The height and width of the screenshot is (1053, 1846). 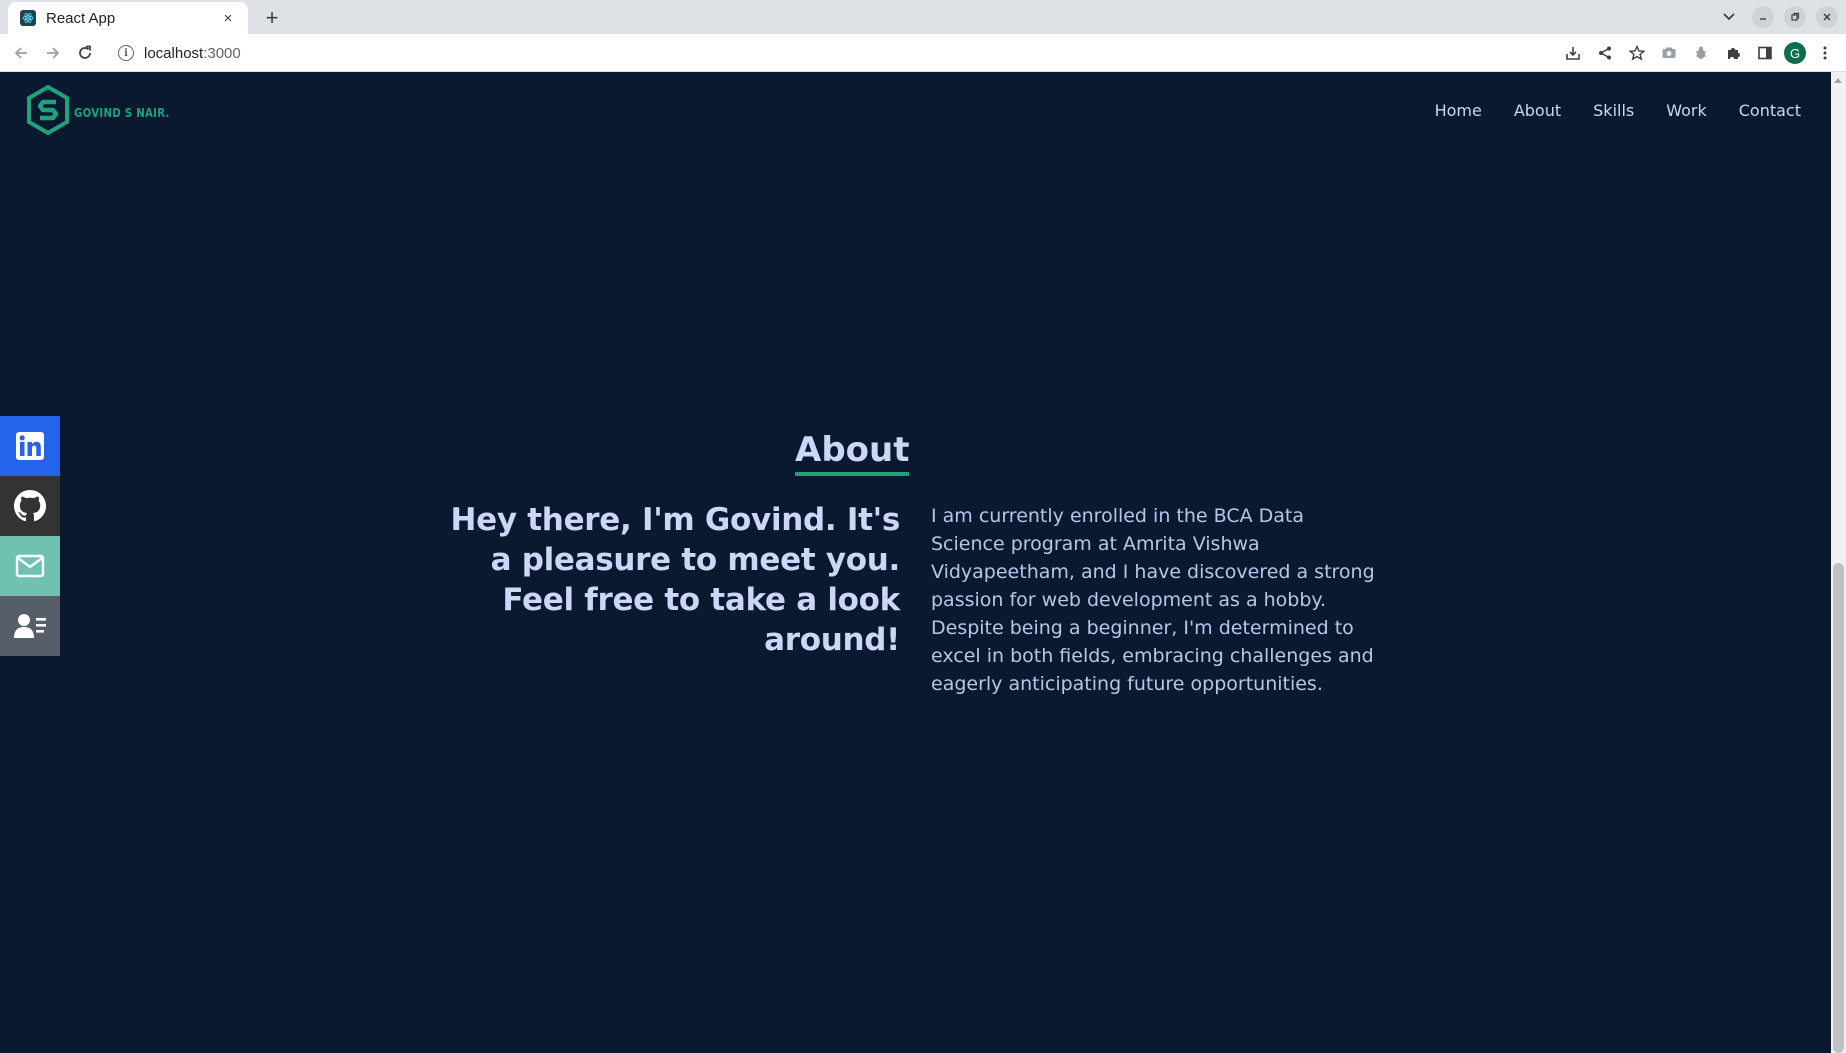 I want to click on browser-toolbar: i localhost:3000 G, so click(x=923, y=53).